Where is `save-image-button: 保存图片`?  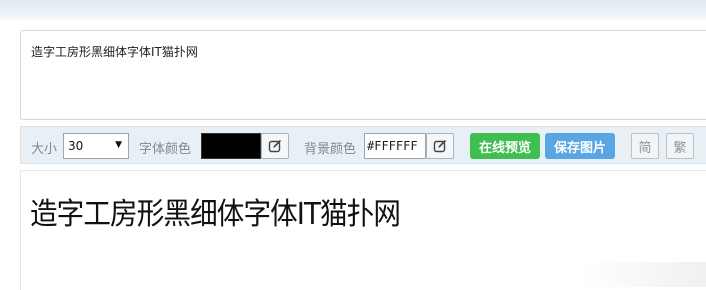 save-image-button: 保存图片 is located at coordinates (580, 146).